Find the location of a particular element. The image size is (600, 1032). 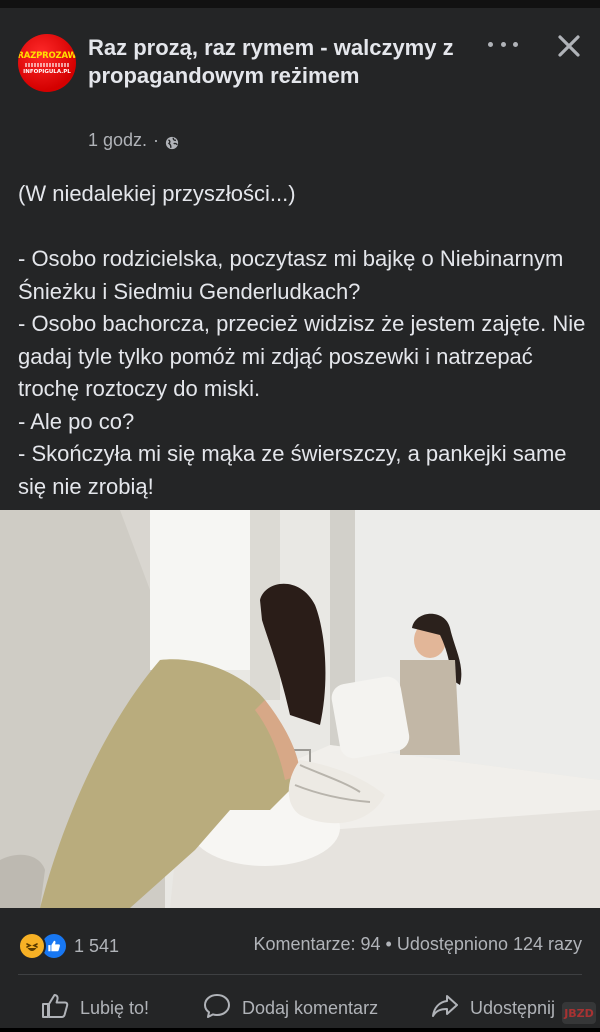

haha-icon is located at coordinates (32, 946).